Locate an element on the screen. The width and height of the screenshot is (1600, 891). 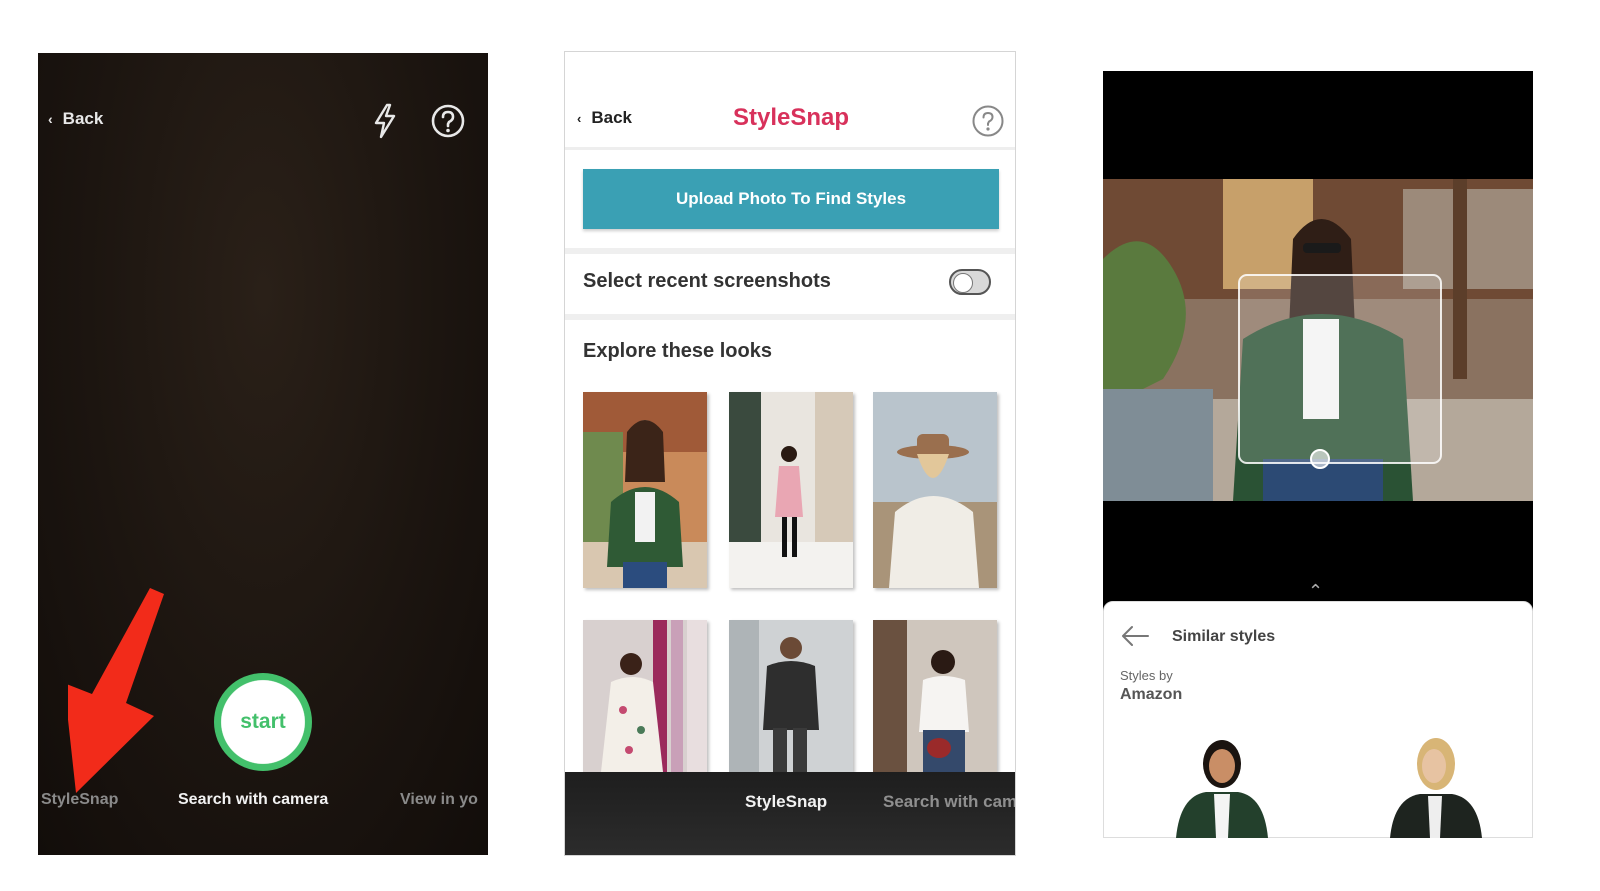
chevron-up-icon: ⌃ is located at coordinates (1315, 591).